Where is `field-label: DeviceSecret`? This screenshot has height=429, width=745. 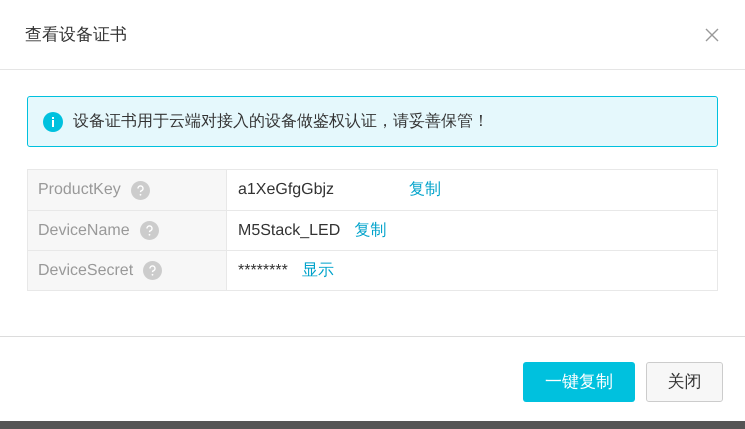
field-label: DeviceSecret is located at coordinates (86, 270).